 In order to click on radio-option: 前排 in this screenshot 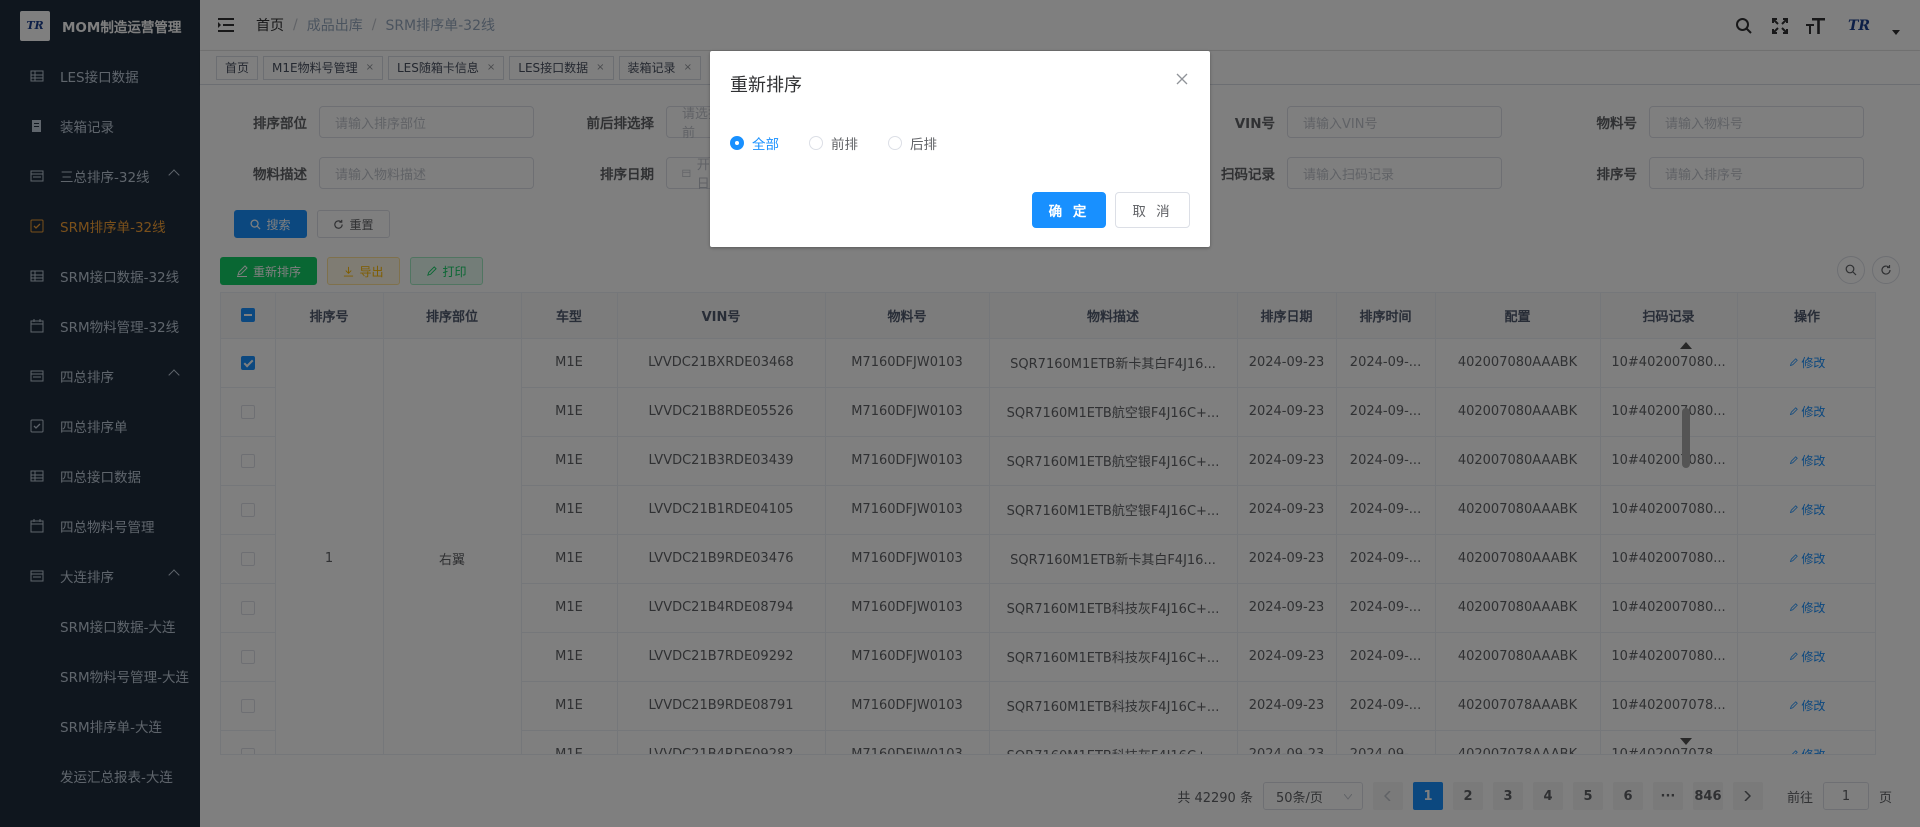, I will do `click(833, 143)`.